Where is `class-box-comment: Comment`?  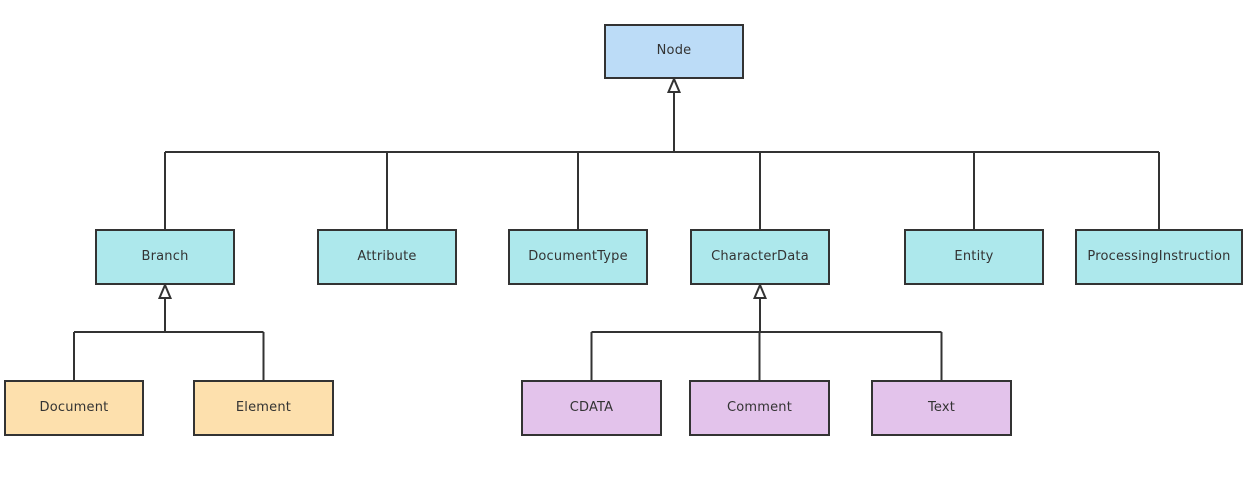
class-box-comment: Comment is located at coordinates (759, 408).